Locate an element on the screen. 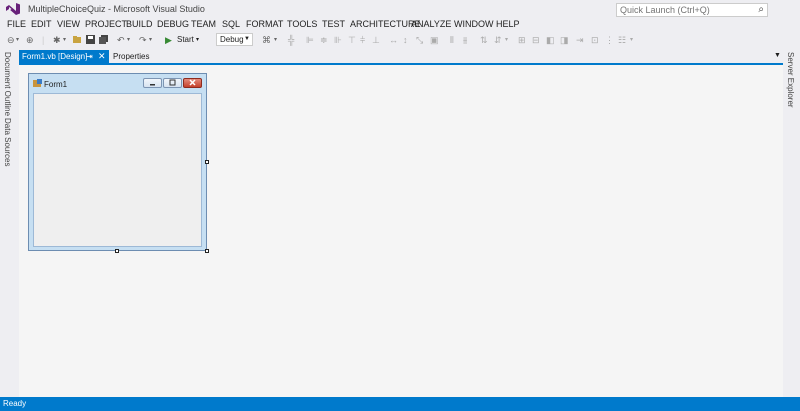 The width and height of the screenshot is (800, 411). quick-launch-input is located at coordinates (677, 10).